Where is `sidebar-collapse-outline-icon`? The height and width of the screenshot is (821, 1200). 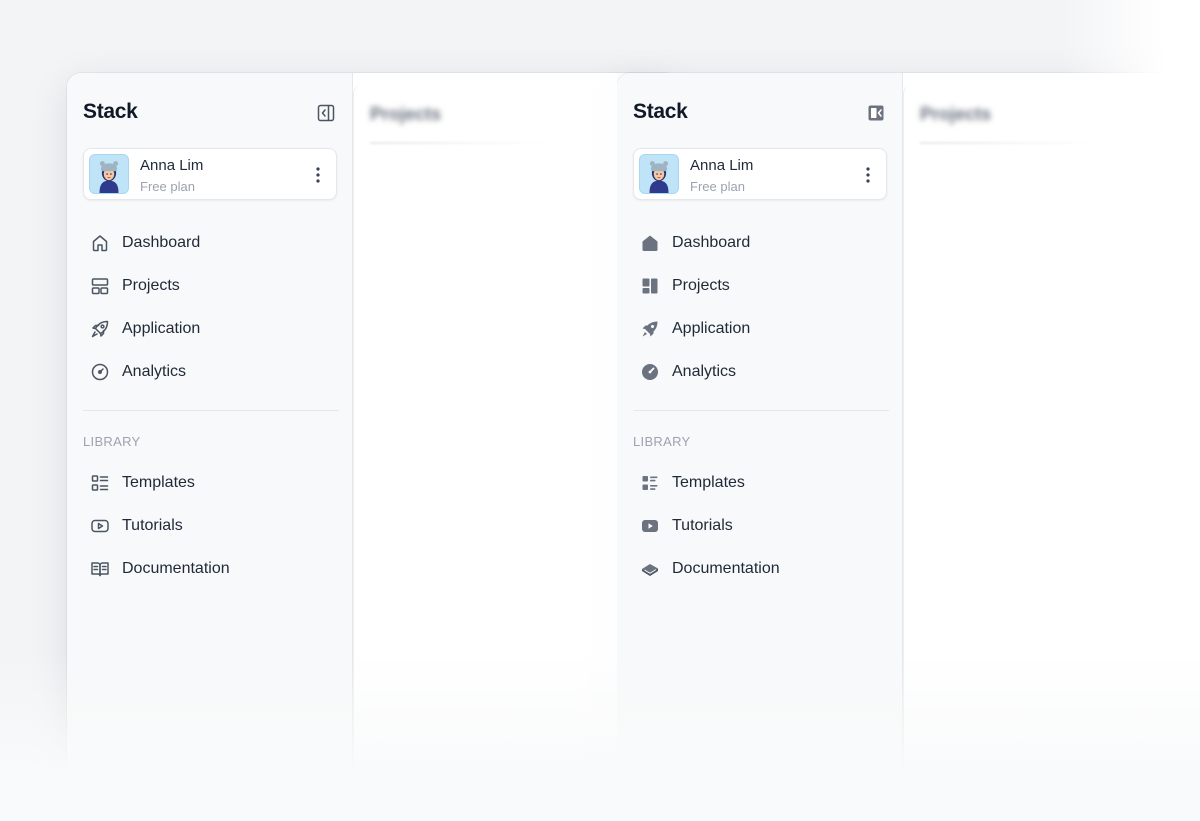
sidebar-collapse-outline-icon is located at coordinates (326, 113).